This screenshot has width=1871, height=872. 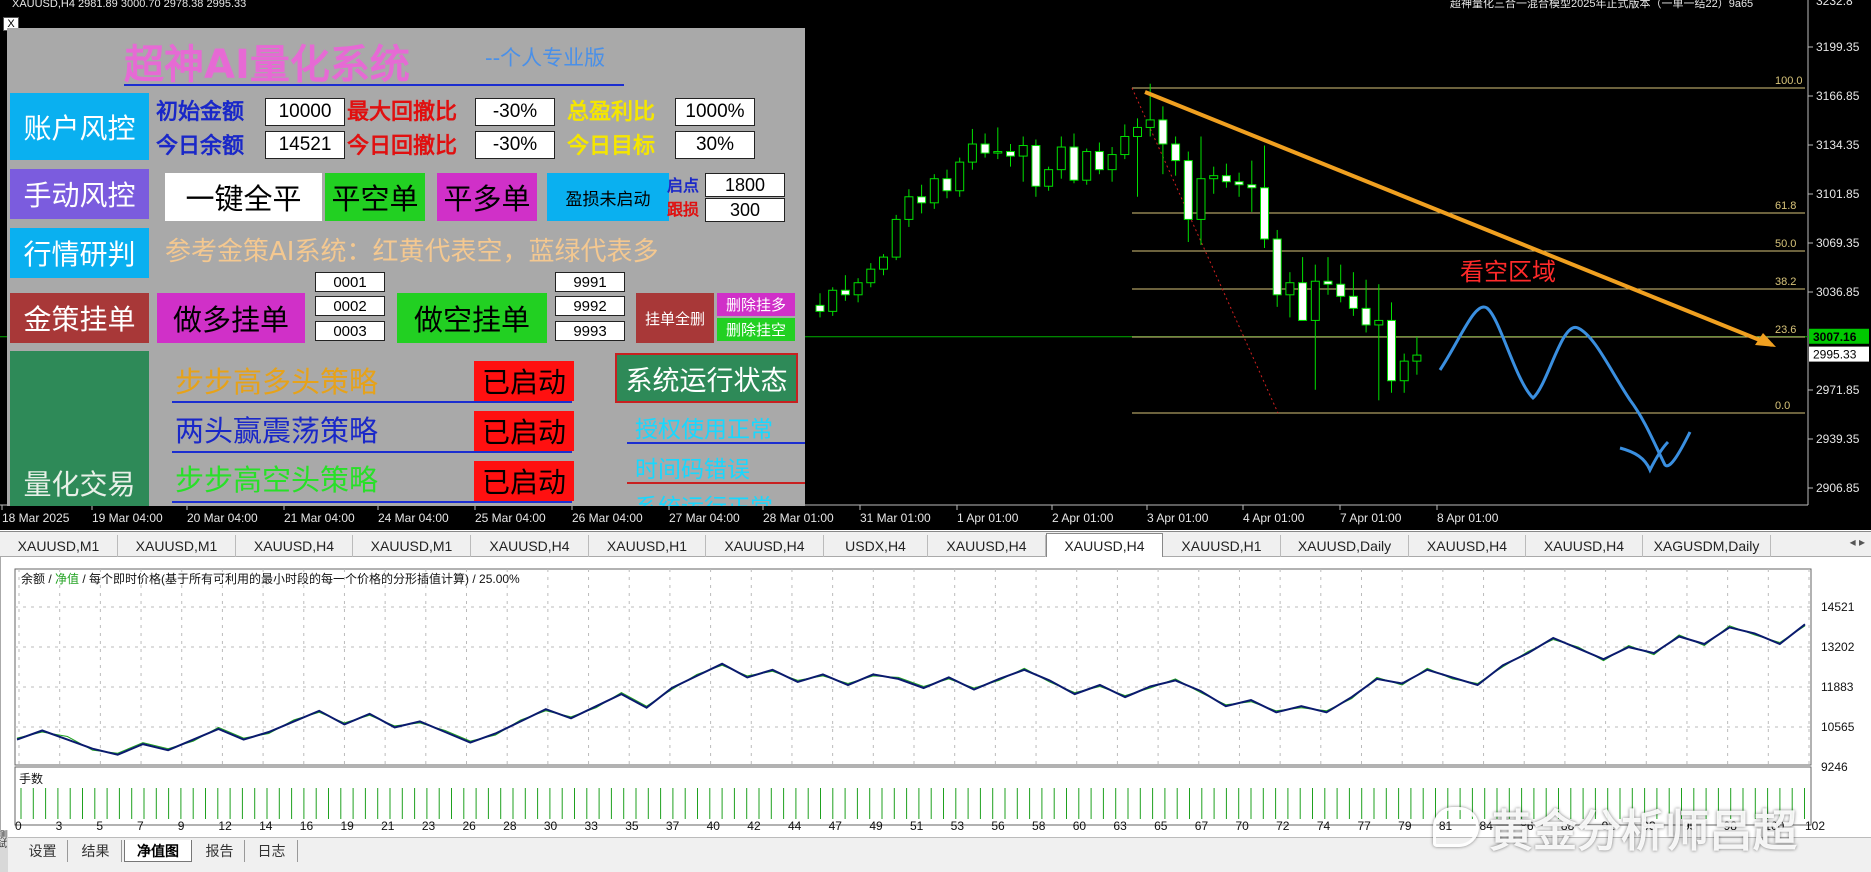 I want to click on tester-tab: 设置, so click(x=43, y=851).